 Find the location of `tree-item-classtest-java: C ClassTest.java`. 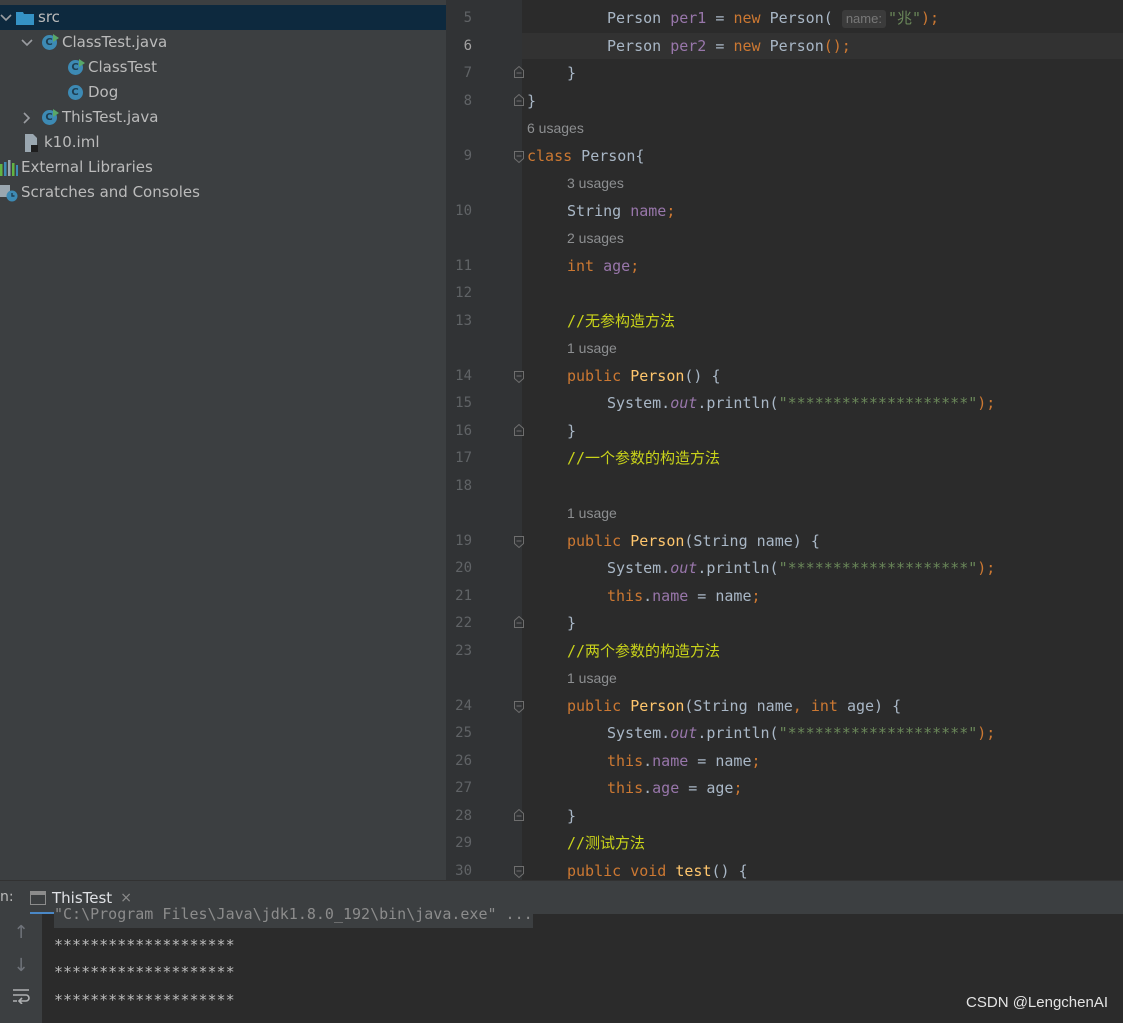

tree-item-classtest-java: C ClassTest.java is located at coordinates (93, 42).